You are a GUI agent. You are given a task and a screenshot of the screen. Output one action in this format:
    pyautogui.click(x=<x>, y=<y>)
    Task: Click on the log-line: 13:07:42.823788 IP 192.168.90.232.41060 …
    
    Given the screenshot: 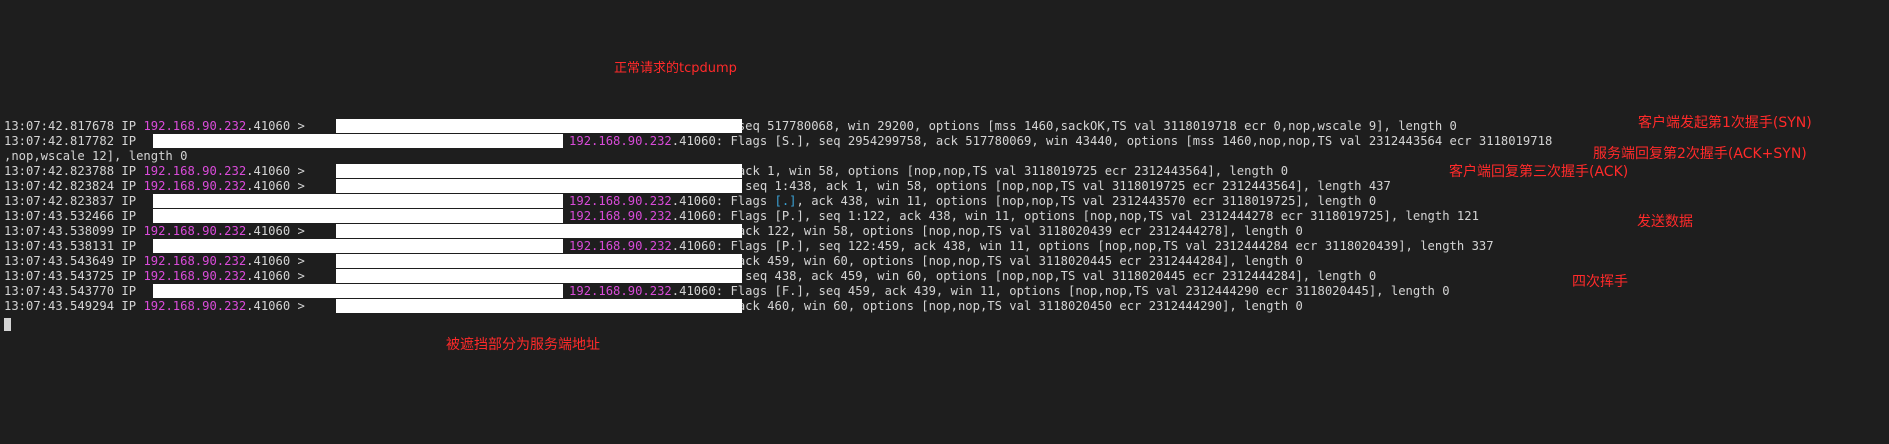 What is the action you would take?
    pyautogui.click(x=778, y=171)
    